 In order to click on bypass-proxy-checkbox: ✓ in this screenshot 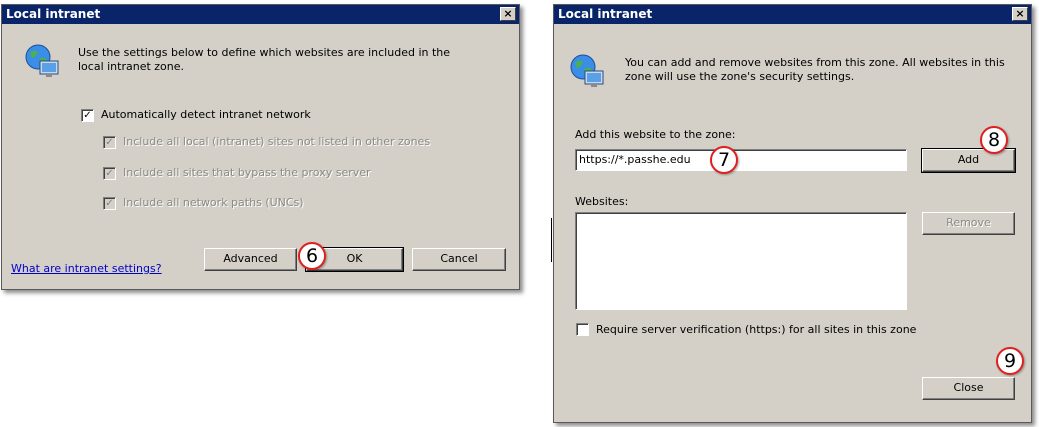, I will do `click(109, 173)`.